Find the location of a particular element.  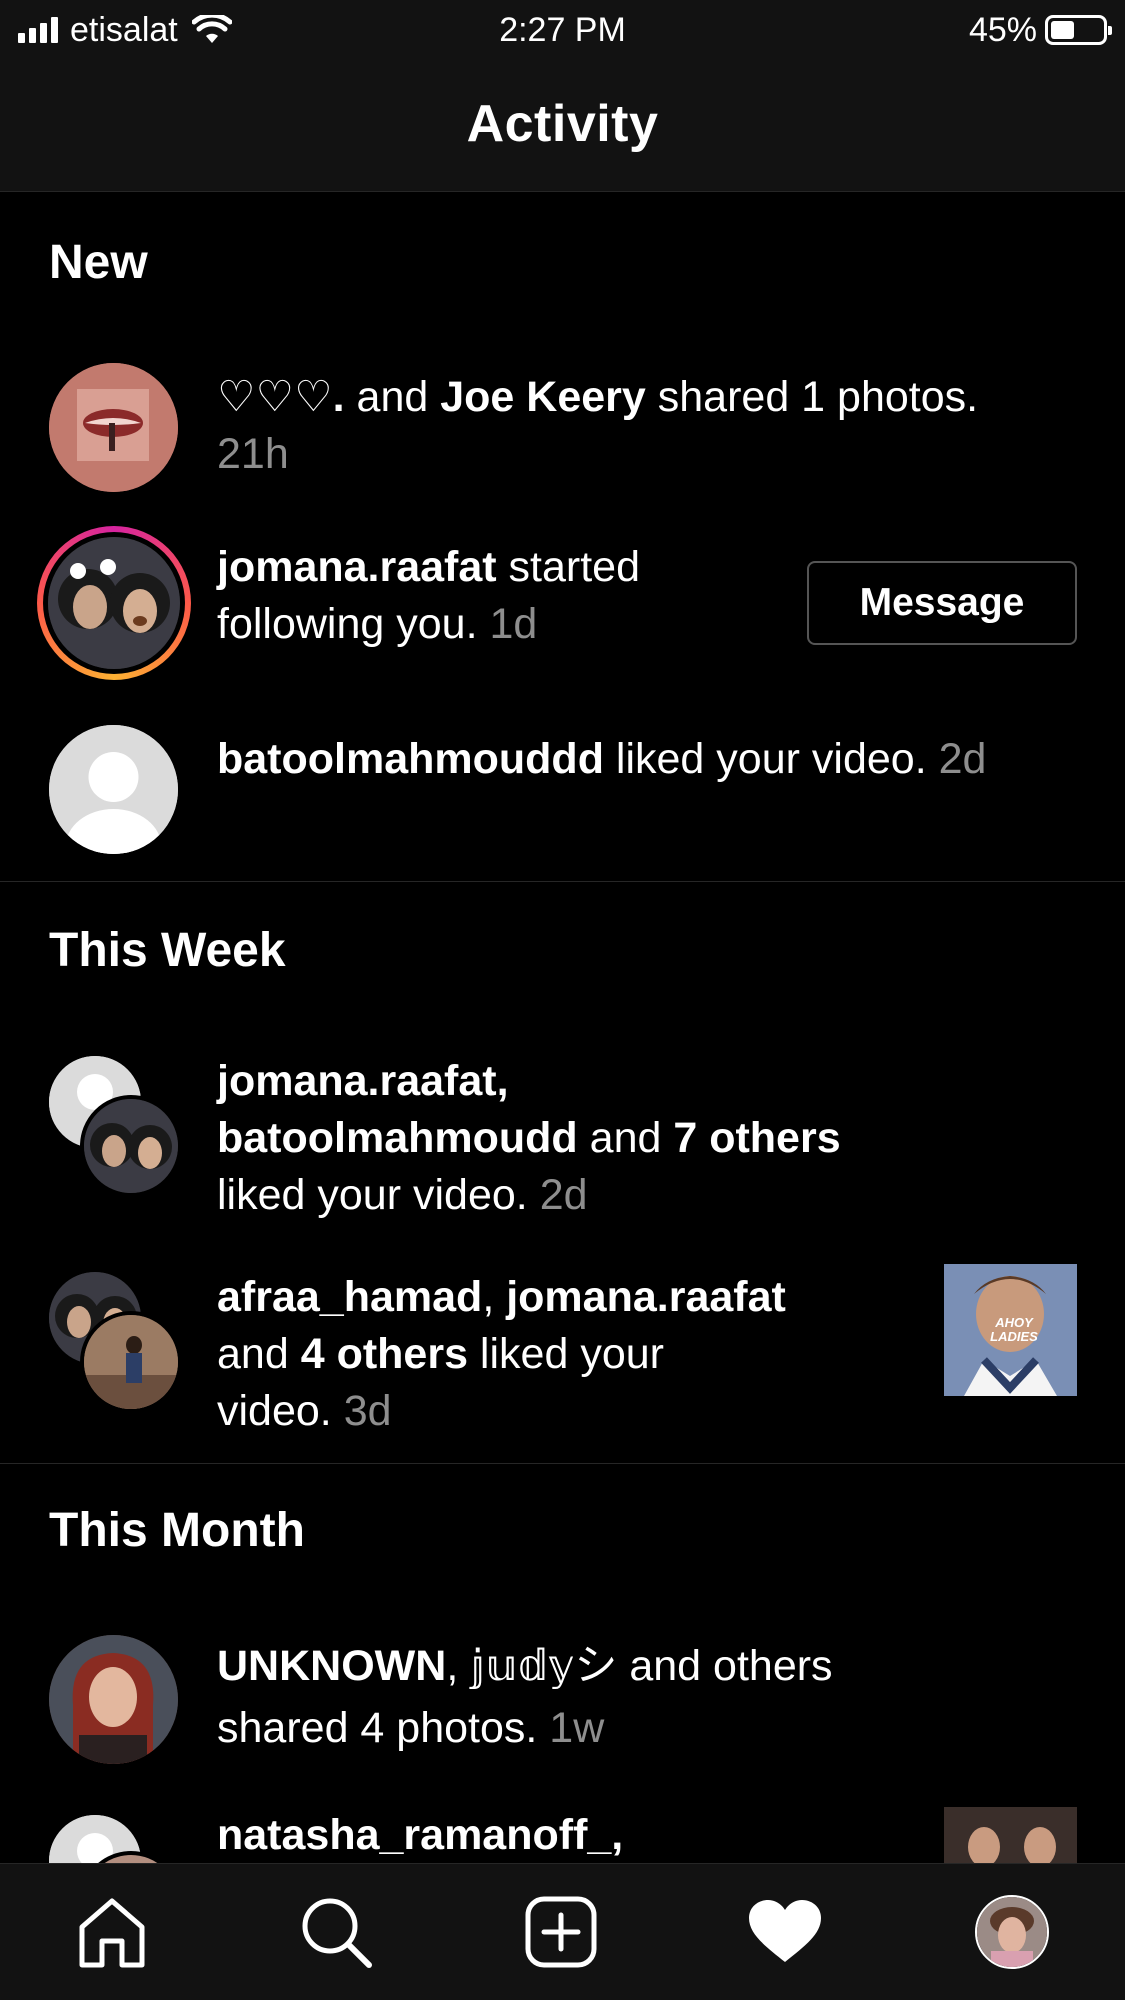

username: natasha_ramanoff_, is located at coordinates (420, 1835).